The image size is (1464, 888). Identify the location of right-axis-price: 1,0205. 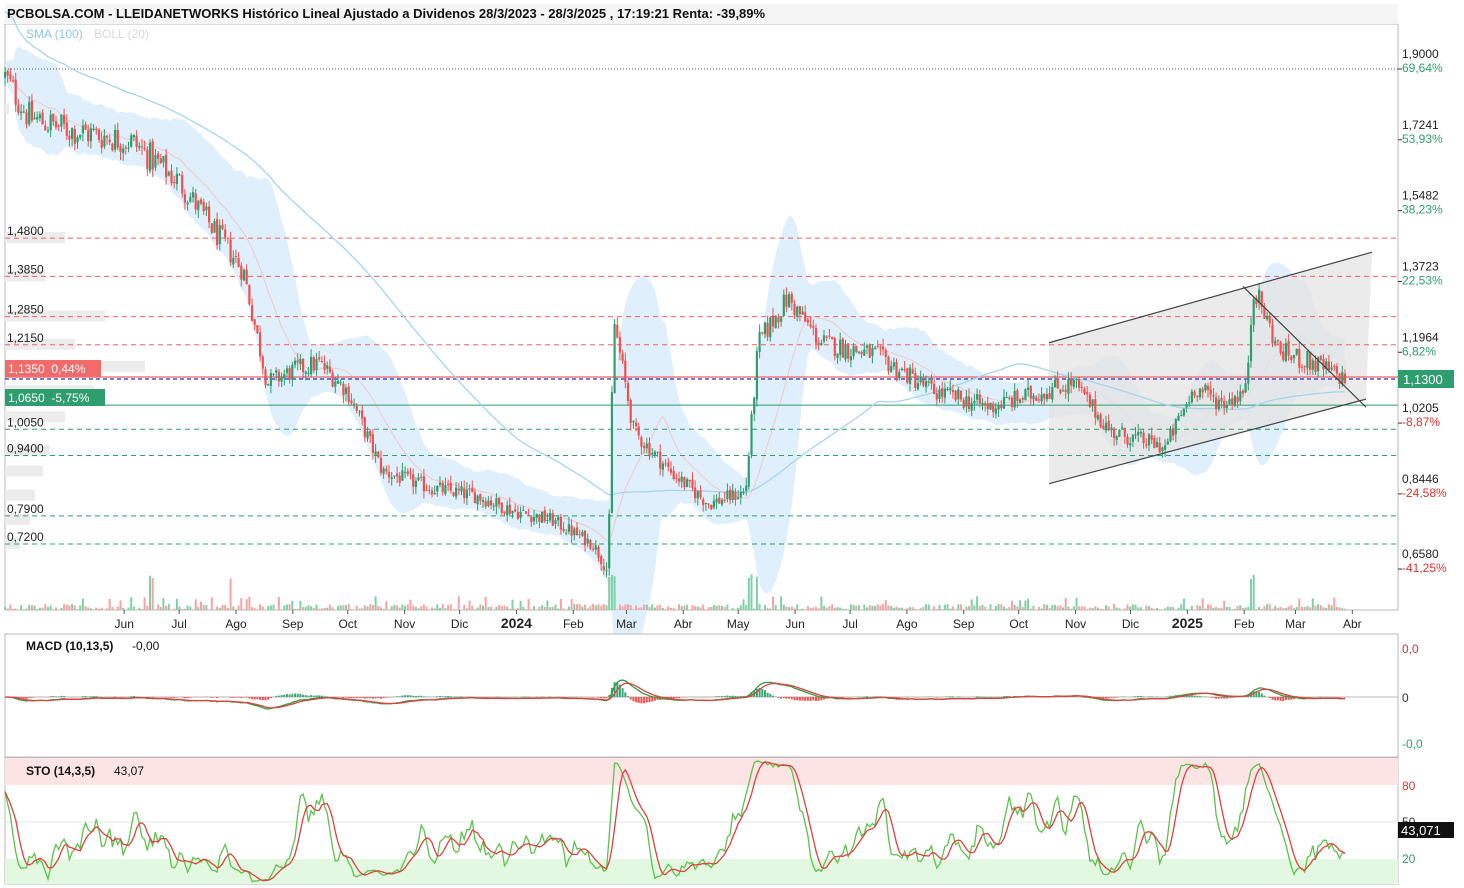
(1420, 408).